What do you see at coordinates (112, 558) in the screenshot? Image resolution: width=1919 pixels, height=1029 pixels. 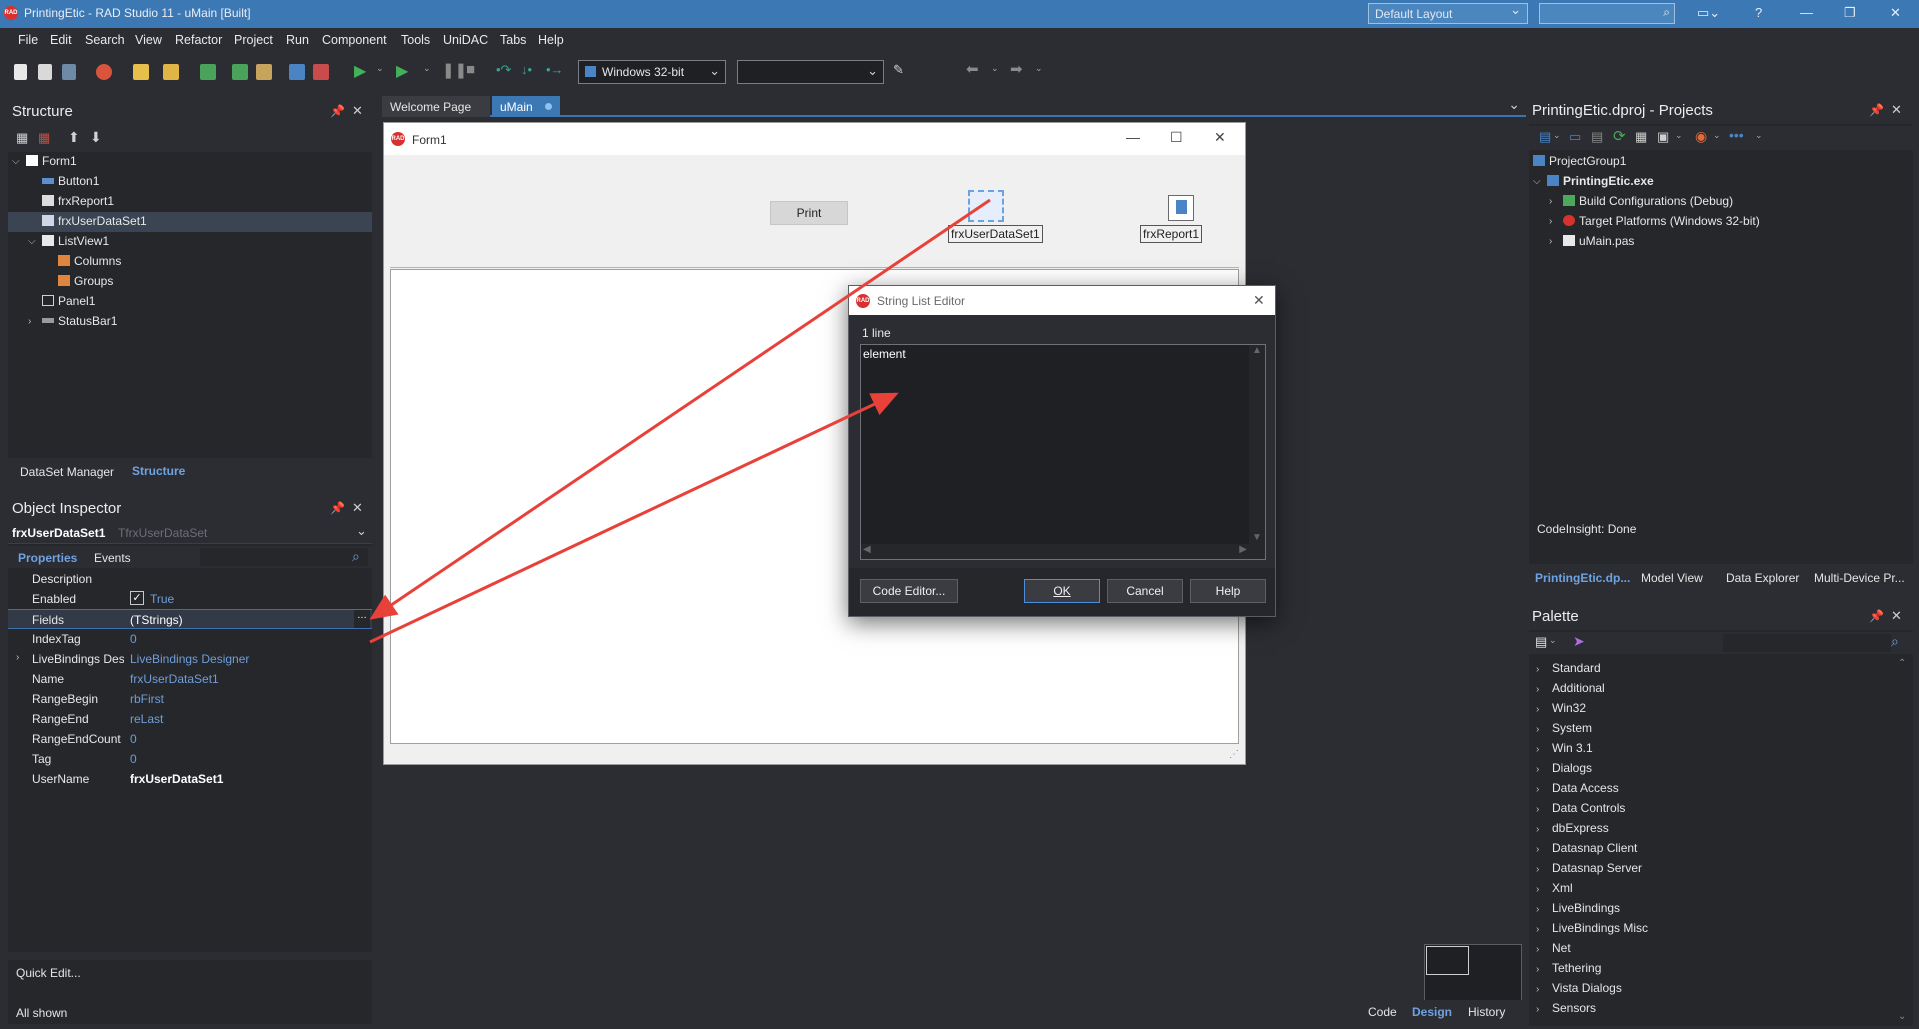 I see `tab-events: Events` at bounding box center [112, 558].